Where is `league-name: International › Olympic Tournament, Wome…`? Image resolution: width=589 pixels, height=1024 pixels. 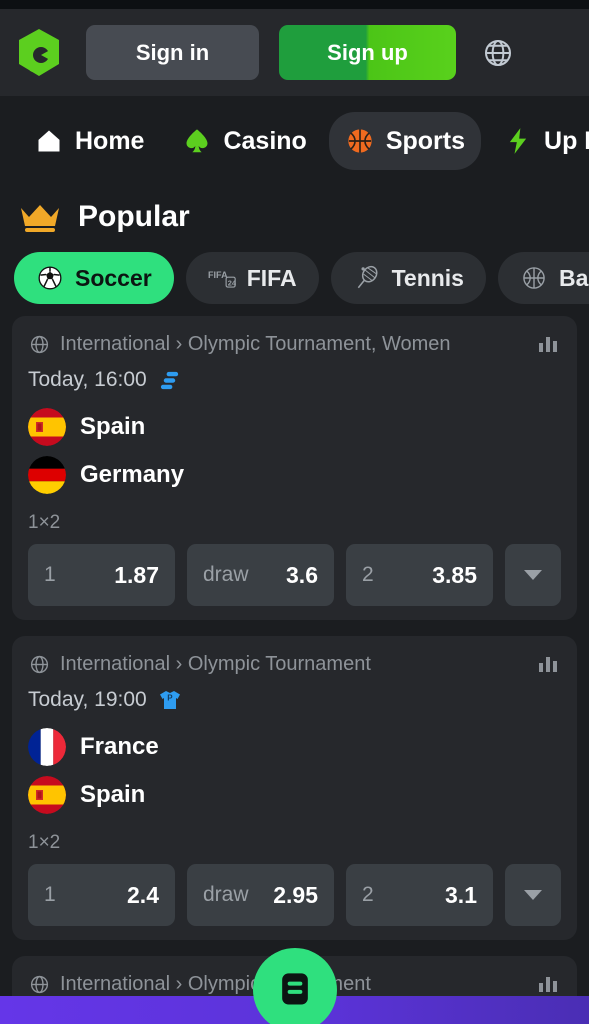 league-name: International › Olympic Tournament, Wome… is located at coordinates (255, 343).